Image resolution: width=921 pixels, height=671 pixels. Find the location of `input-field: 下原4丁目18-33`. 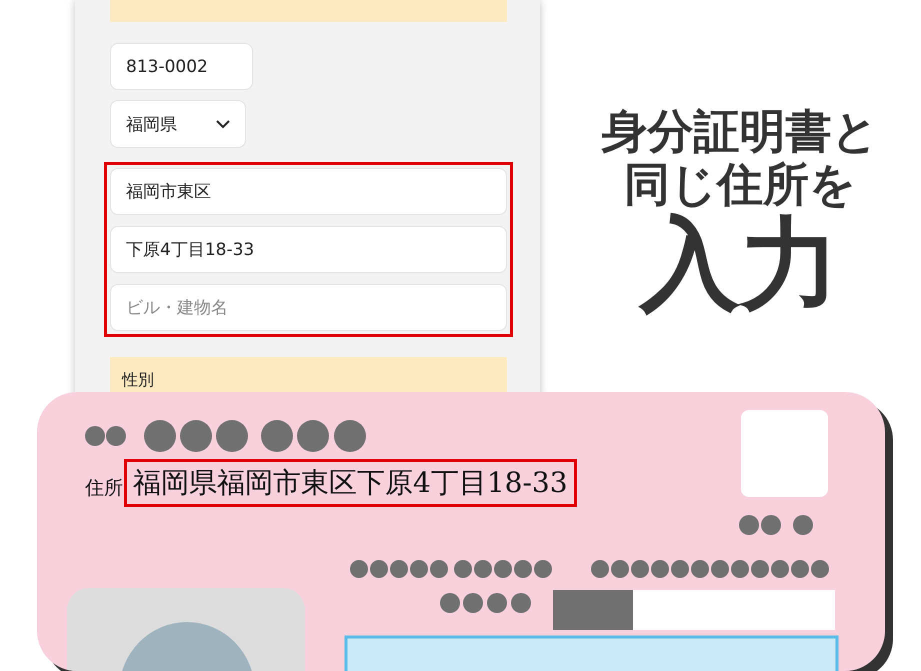

input-field: 下原4丁目18-33 is located at coordinates (308, 249).